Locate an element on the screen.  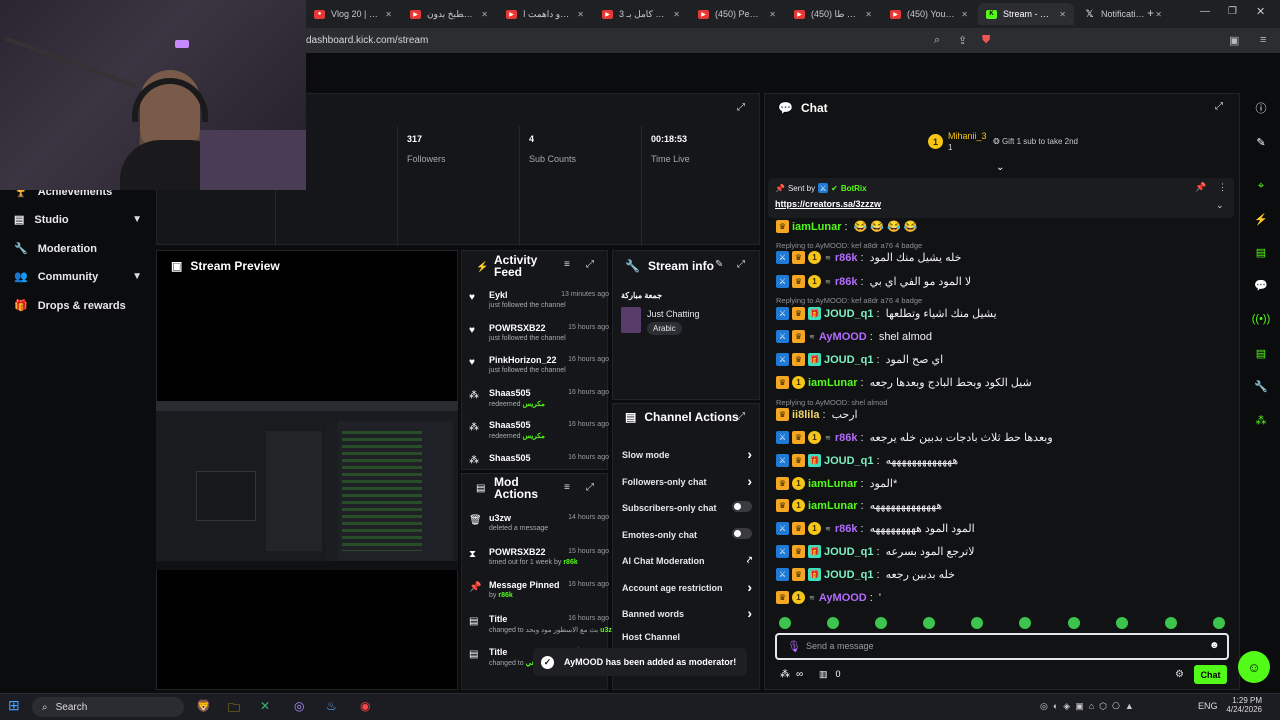
list-icon: ▤ is located at coordinates (1261, 353).